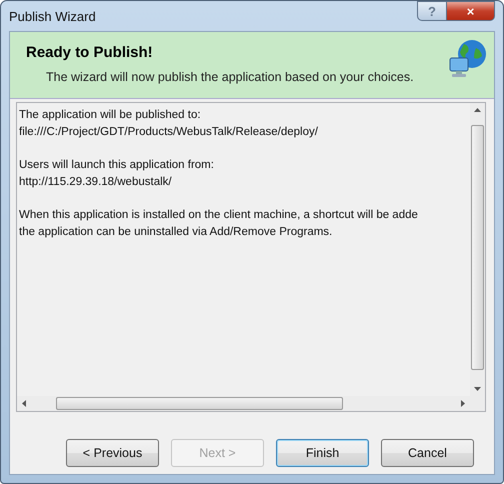 This screenshot has height=484, width=504. What do you see at coordinates (52, 16) in the screenshot?
I see `window-title: Publish Wizard` at bounding box center [52, 16].